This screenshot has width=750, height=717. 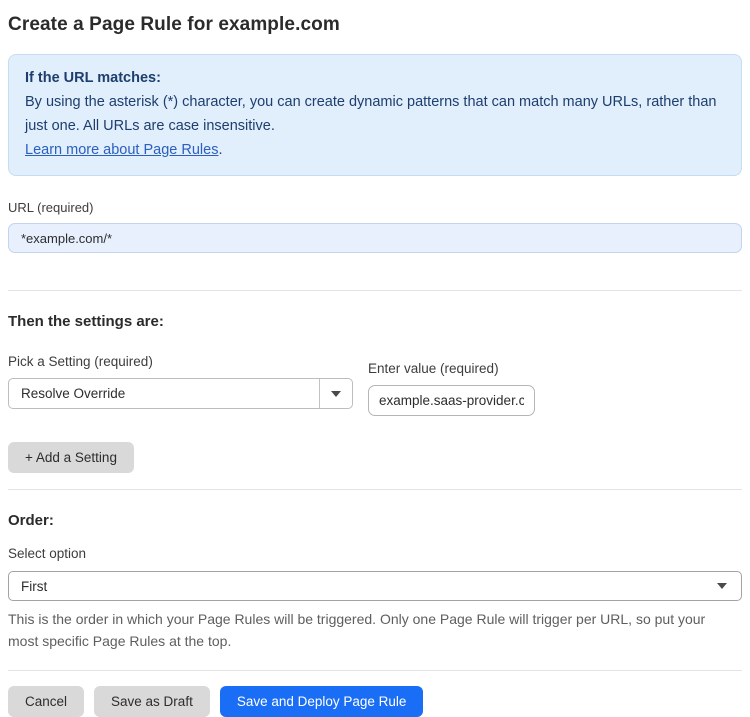 What do you see at coordinates (121, 150) in the screenshot?
I see `learn-more-link: Learn more about Page Rules` at bounding box center [121, 150].